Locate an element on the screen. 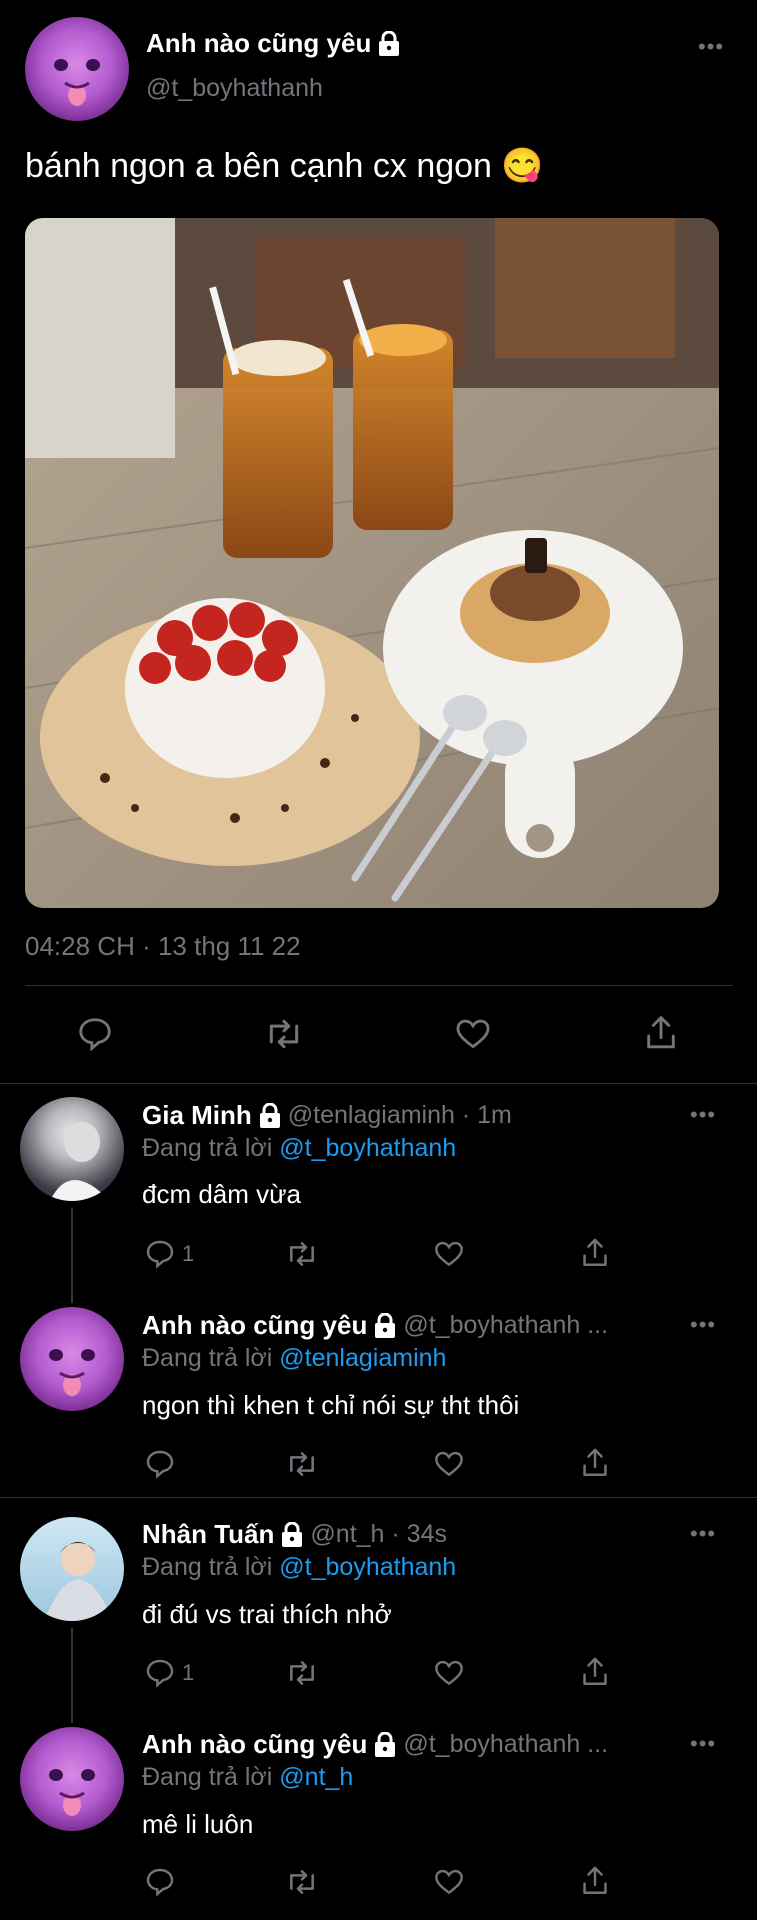 The height and width of the screenshot is (1920, 757). replying-to-line: Đang trả lời @nt_h is located at coordinates (247, 1777).